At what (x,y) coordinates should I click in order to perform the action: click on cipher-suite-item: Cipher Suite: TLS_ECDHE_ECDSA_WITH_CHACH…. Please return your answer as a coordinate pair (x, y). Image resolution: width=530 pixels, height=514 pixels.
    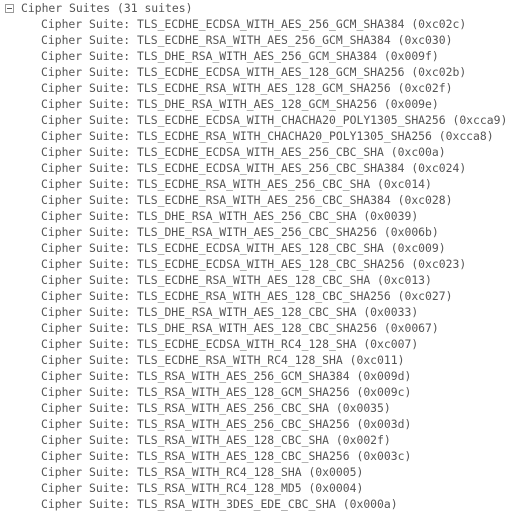
    Looking at the image, I should click on (265, 120).